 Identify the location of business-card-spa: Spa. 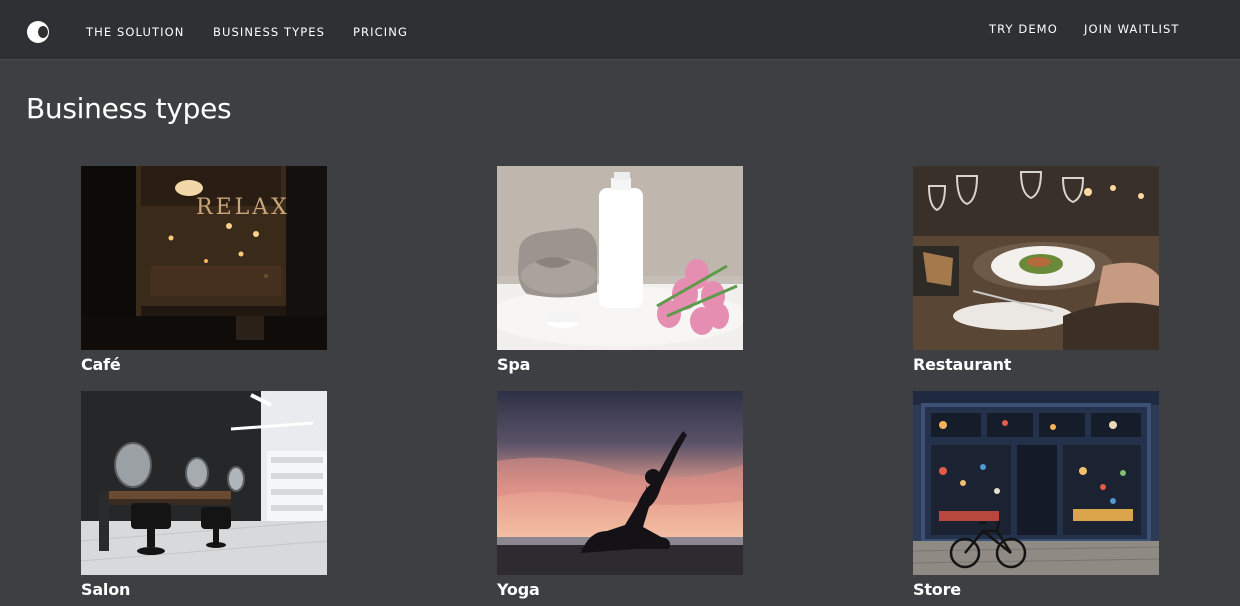
(620, 270).